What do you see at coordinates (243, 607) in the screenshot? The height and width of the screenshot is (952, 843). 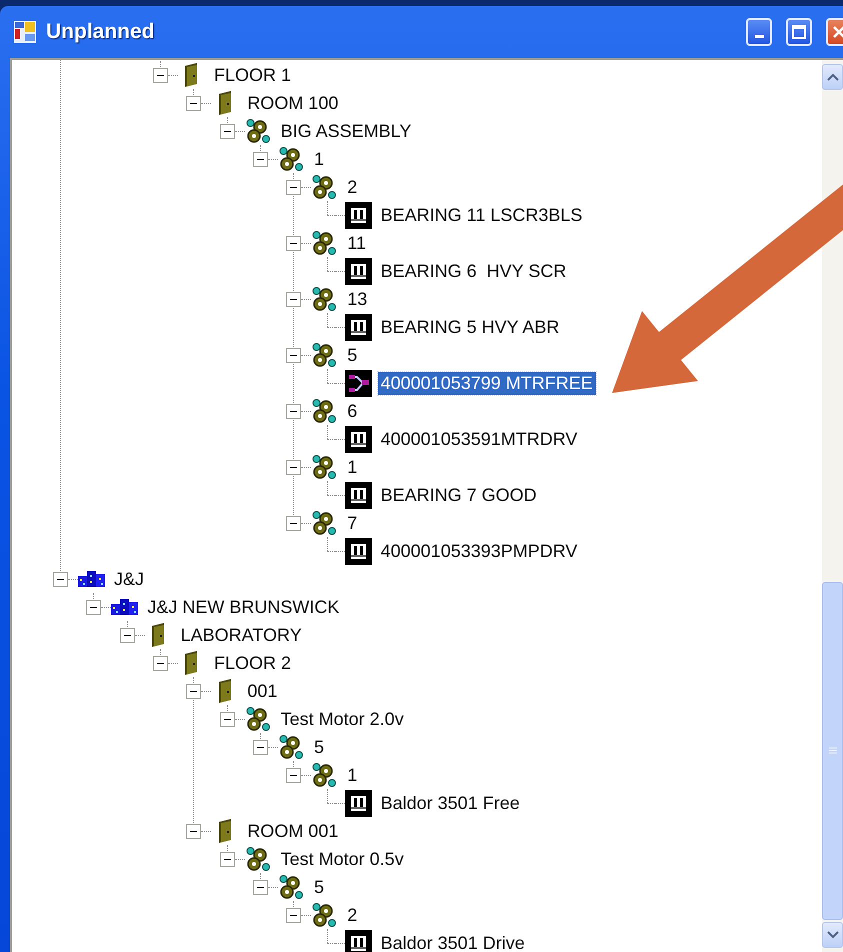 I see `tree-node-label: J&J NEW BRUNSWICK` at bounding box center [243, 607].